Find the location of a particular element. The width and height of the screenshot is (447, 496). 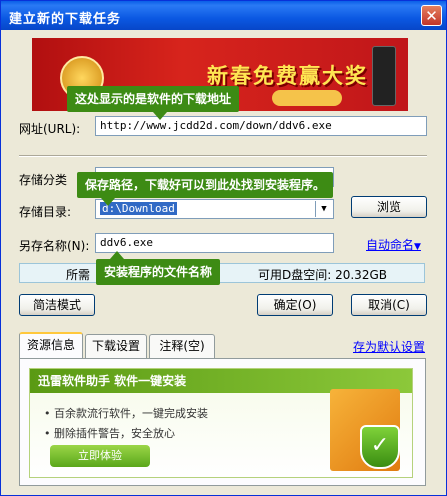

save-as-default-link: 存为默认设置 is located at coordinates (389, 346).